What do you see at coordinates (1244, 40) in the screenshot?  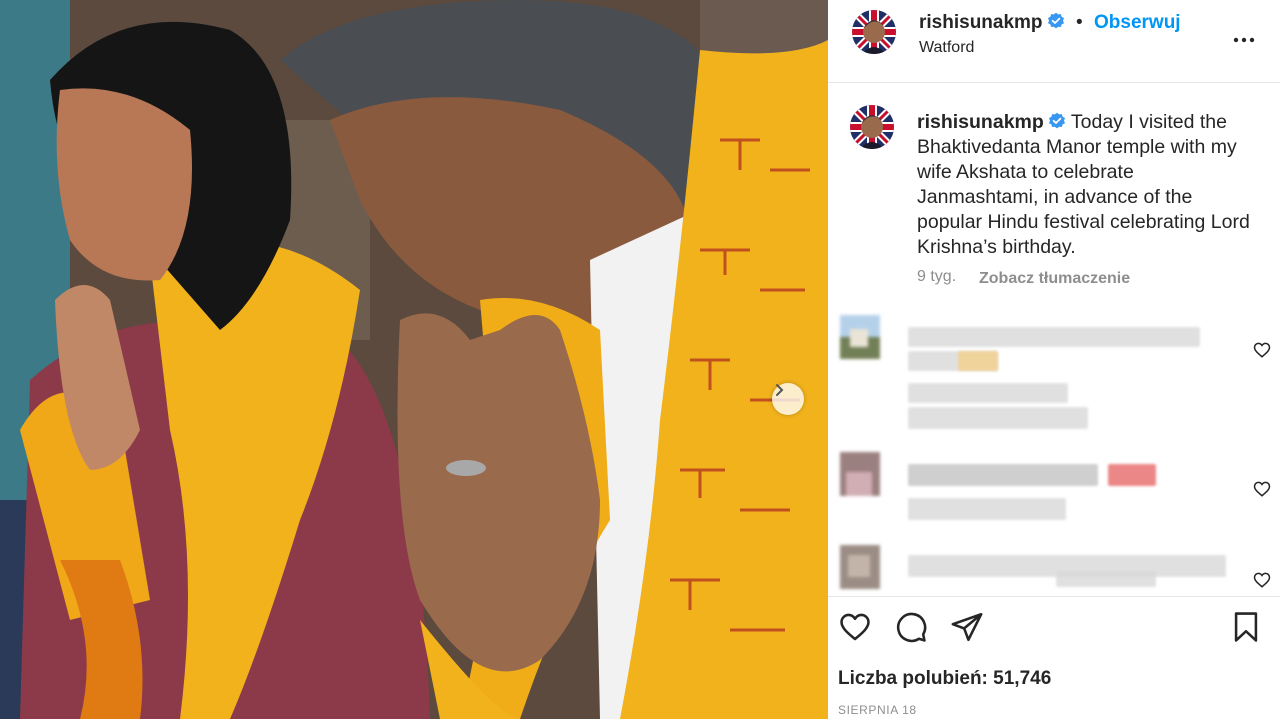 I see `more-options-icon` at bounding box center [1244, 40].